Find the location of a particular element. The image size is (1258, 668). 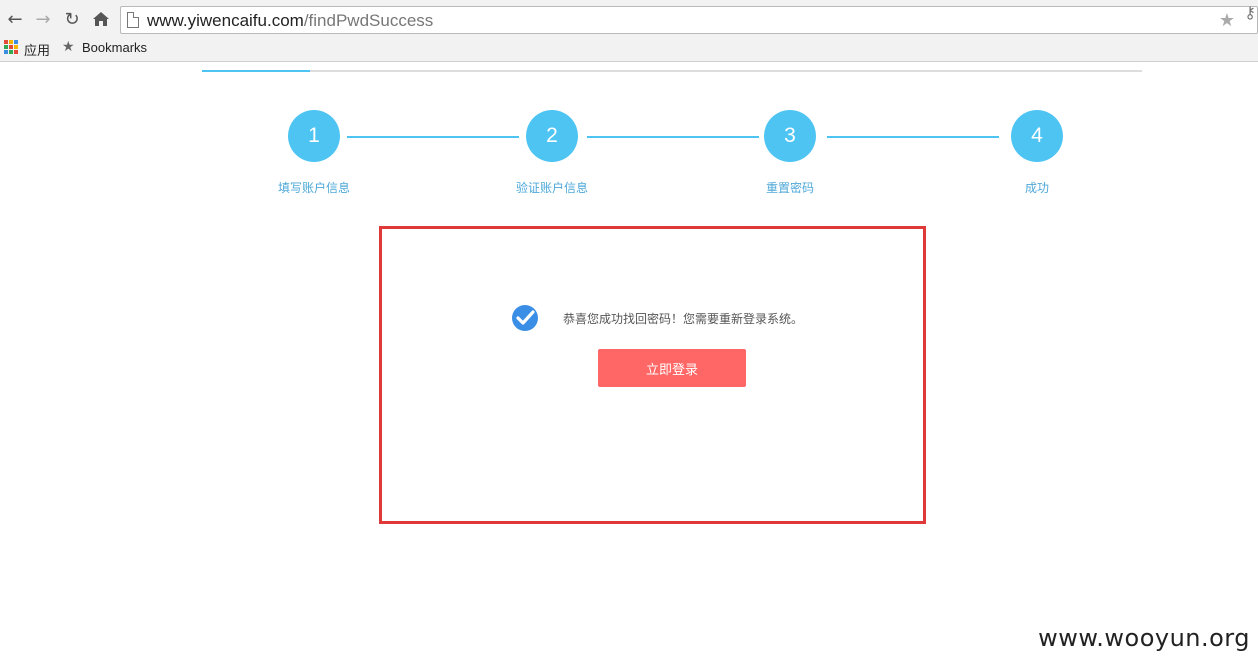

check-circle-icon is located at coordinates (525, 318).